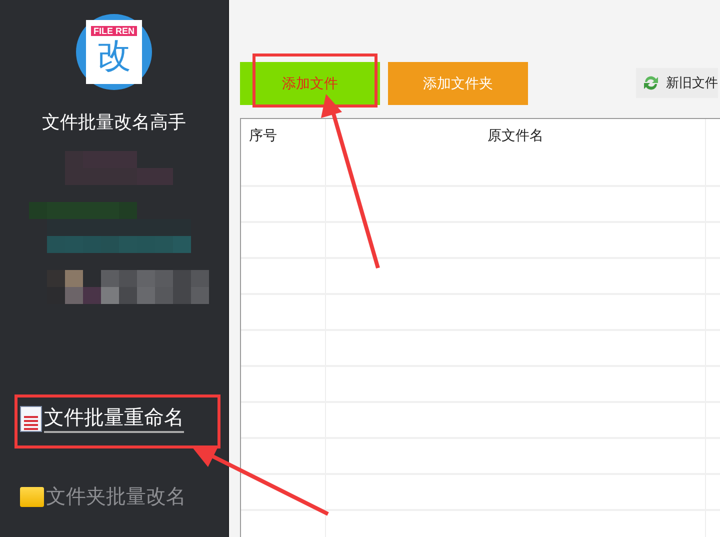 The width and height of the screenshot is (720, 537). Describe the element at coordinates (651, 83) in the screenshot. I see `refresh-icon` at that location.